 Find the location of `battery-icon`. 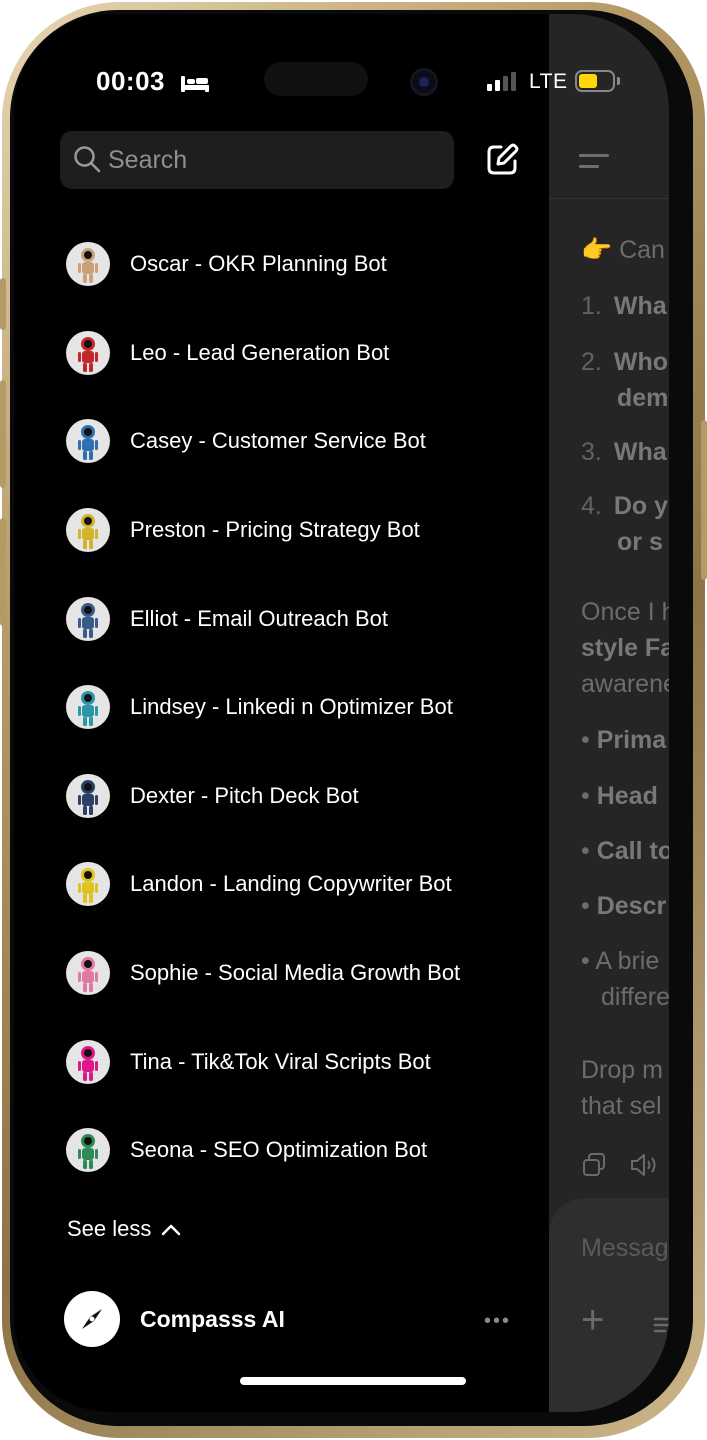

battery-icon is located at coordinates (595, 81).